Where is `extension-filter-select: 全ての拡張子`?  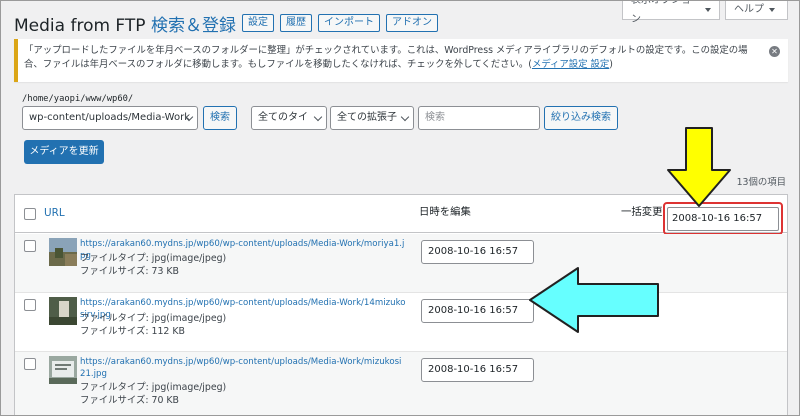
extension-filter-select: 全ての拡張子 is located at coordinates (372, 118).